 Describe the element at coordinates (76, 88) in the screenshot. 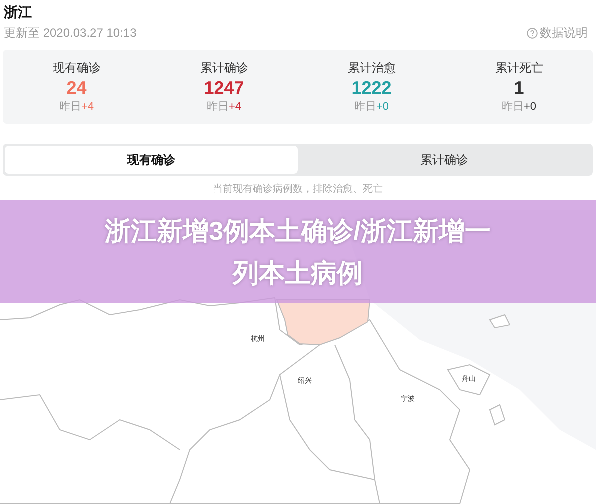

I see `stat-value: 24` at that location.